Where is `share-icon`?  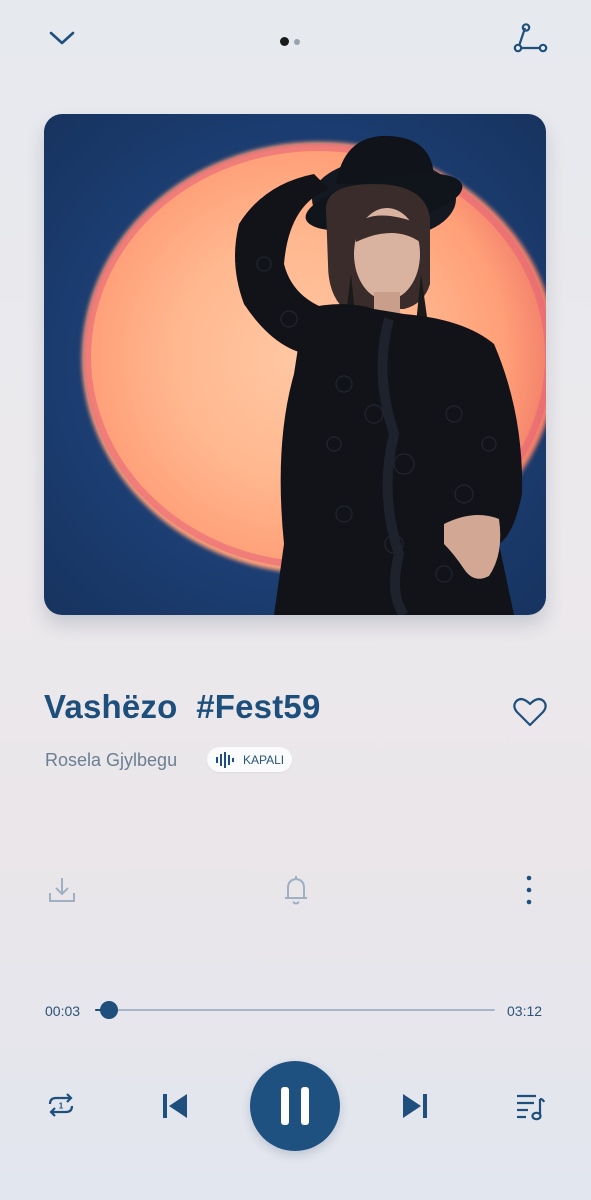 share-icon is located at coordinates (530, 38).